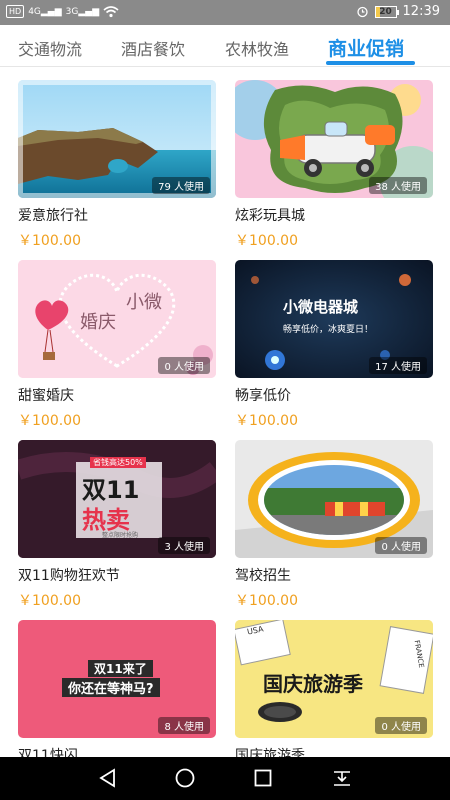 The image size is (450, 800). Describe the element at coordinates (144, 302) in the screenshot. I see `overlay-text: 小微` at that location.